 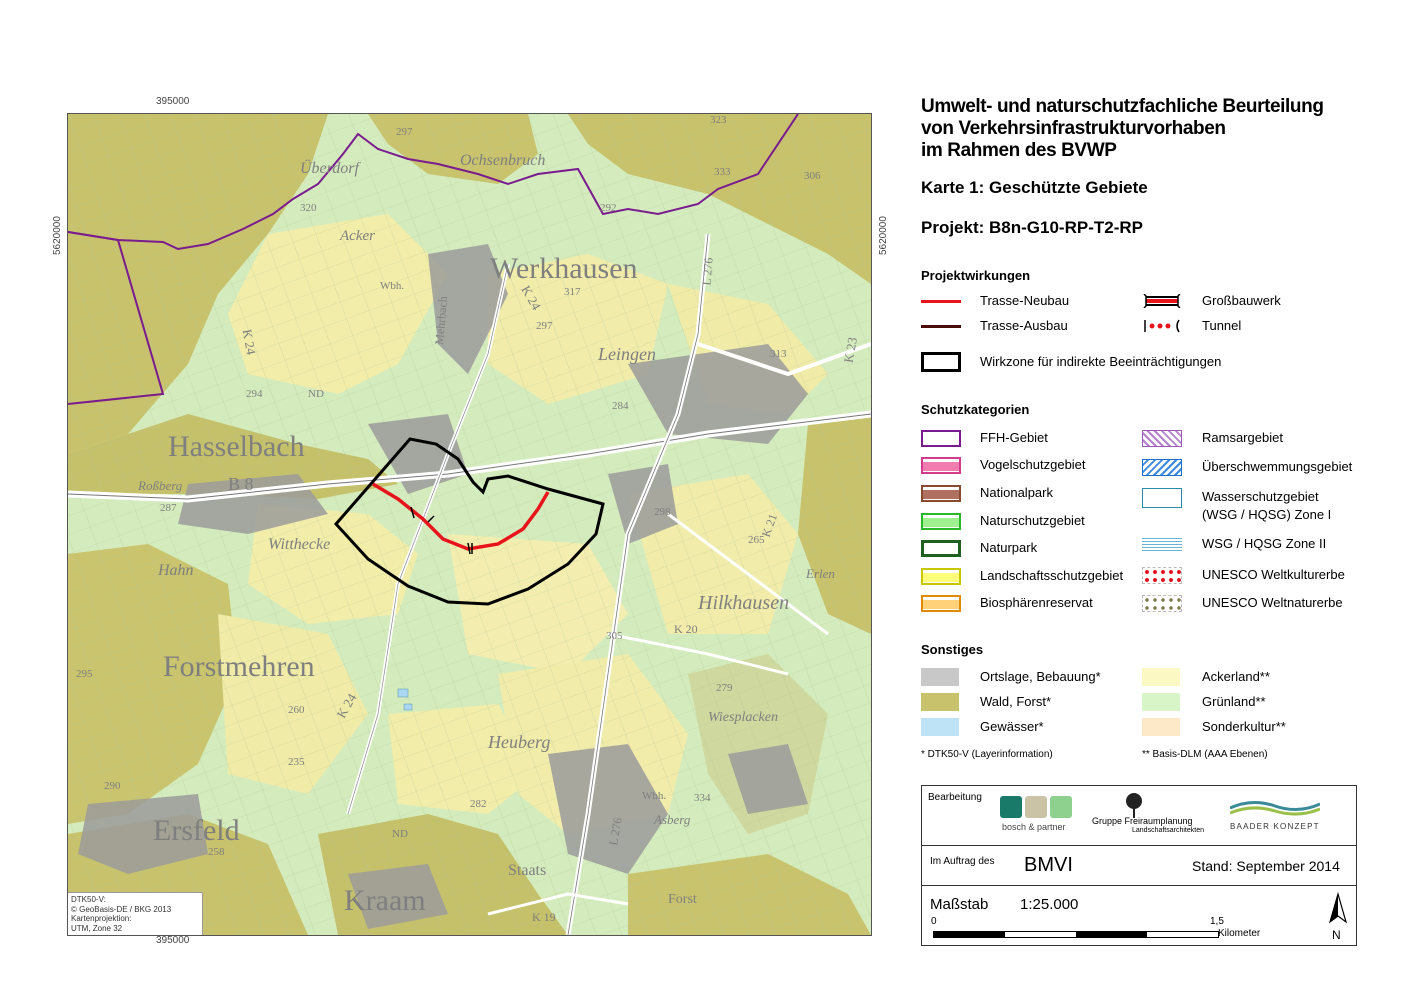 What do you see at coordinates (160, 485) in the screenshot?
I see `place-label: Roßberg` at bounding box center [160, 485].